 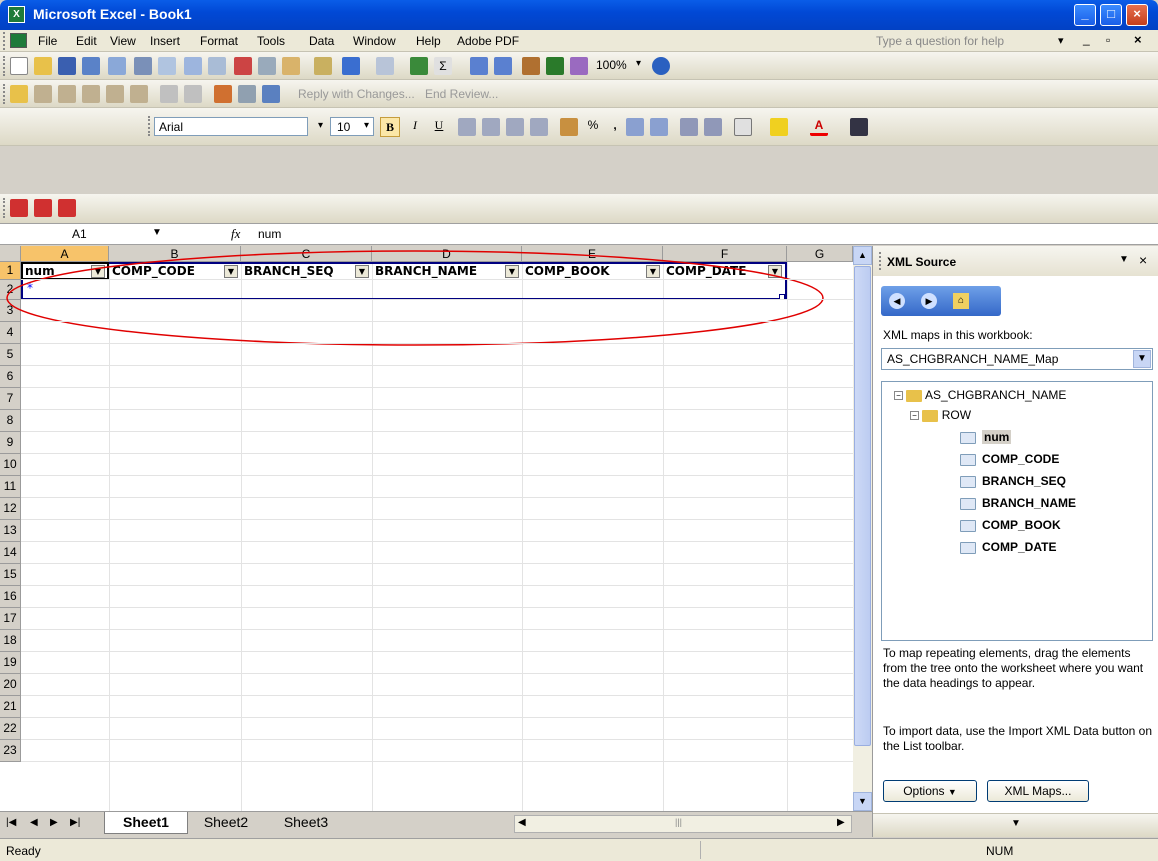 I want to click on open-icon, so click(x=43, y=66).